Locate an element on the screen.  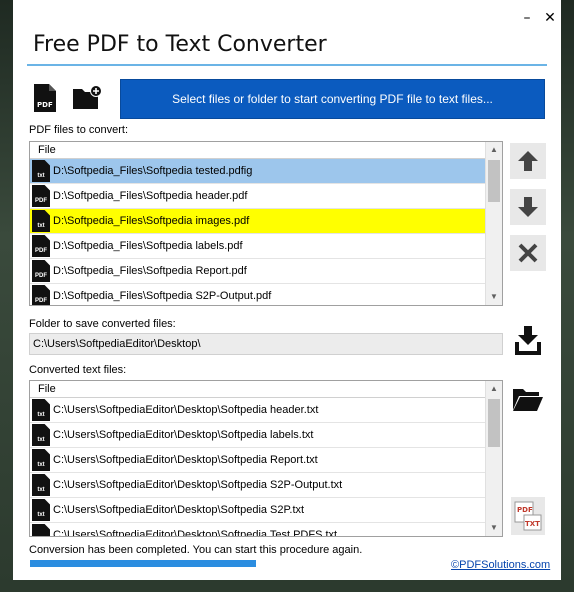
txt-list-label: Converted text files: is located at coordinates (78, 370).